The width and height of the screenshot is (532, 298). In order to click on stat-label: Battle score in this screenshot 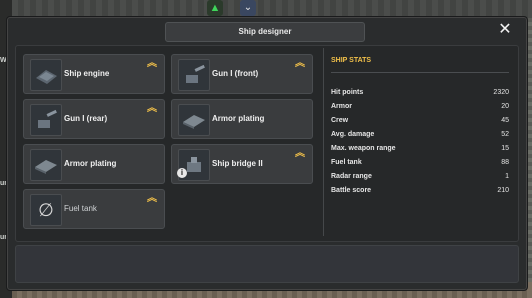, I will do `click(351, 190)`.